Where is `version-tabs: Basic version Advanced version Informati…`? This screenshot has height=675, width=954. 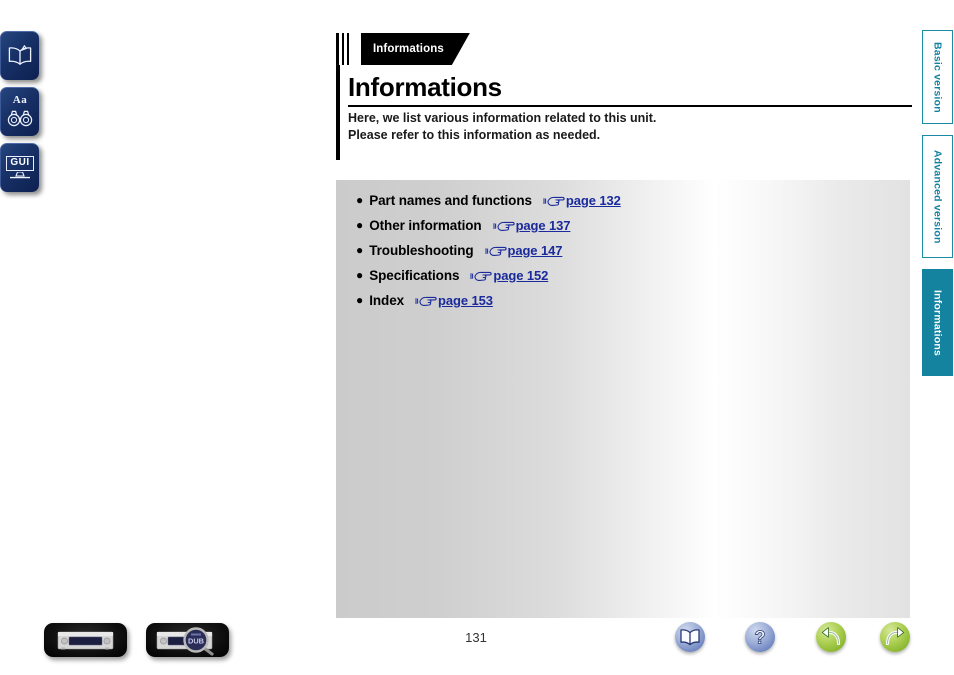
version-tabs: Basic version Advanced version Informati… is located at coordinates (938, 208).